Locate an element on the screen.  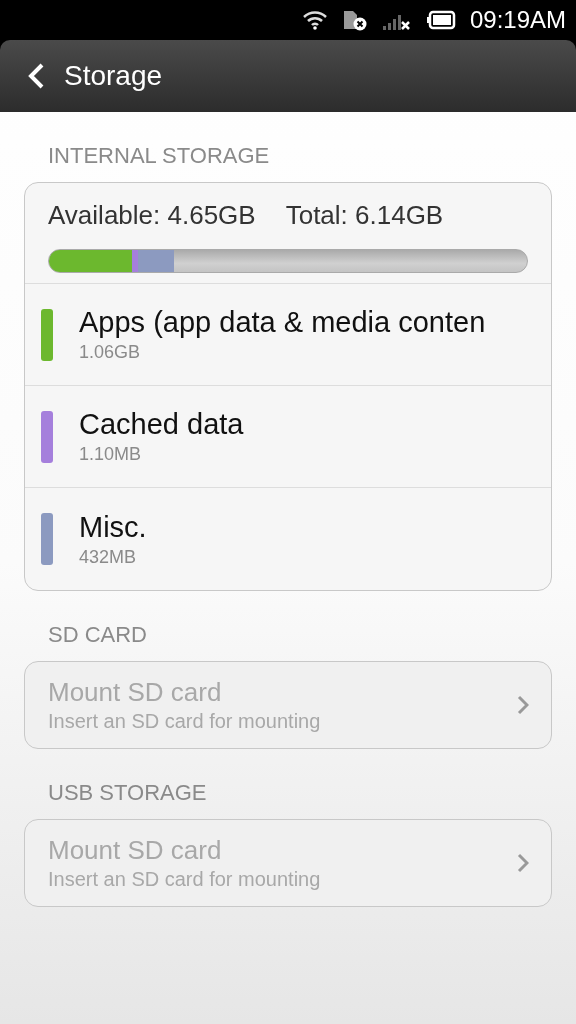
section-heading: USB STORAGE is located at coordinates (127, 792).